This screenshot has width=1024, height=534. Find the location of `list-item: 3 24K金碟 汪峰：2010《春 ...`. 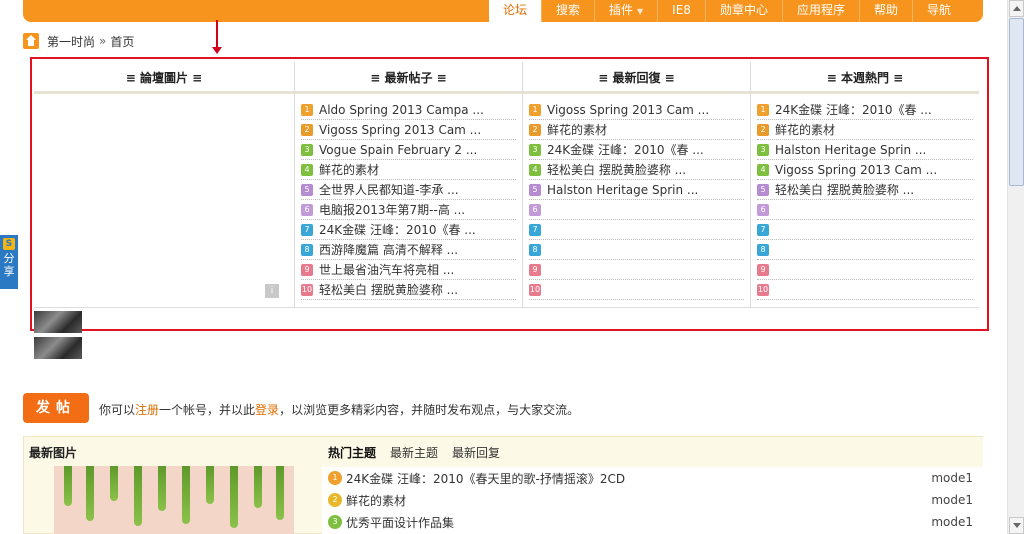

list-item: 3 24K金碟 汪峰：2010《春 ... is located at coordinates (636, 150).